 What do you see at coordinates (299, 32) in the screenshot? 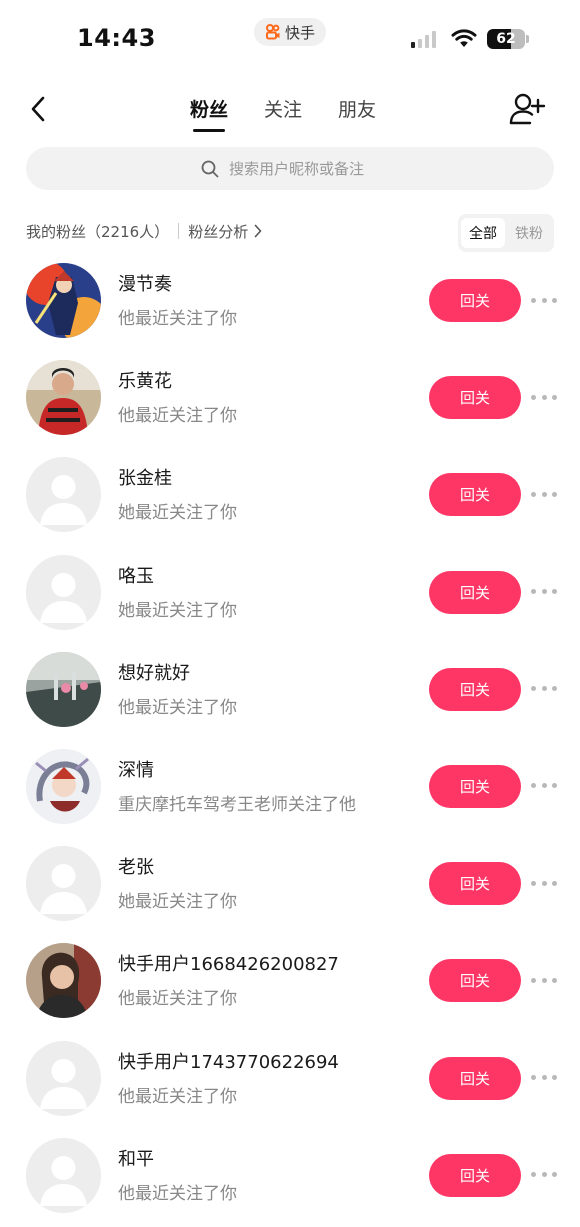
I see `app-indicator-label: 快手` at bounding box center [299, 32].